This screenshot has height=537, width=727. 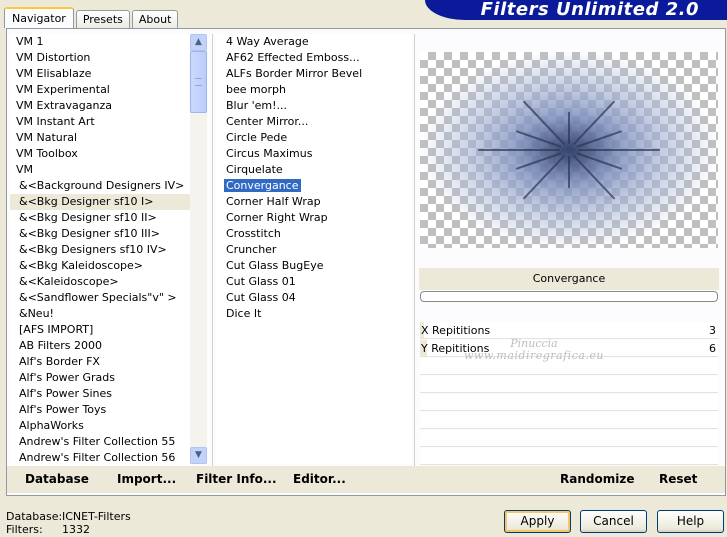 I want to click on filter-item: bee morph, so click(x=314, y=90).